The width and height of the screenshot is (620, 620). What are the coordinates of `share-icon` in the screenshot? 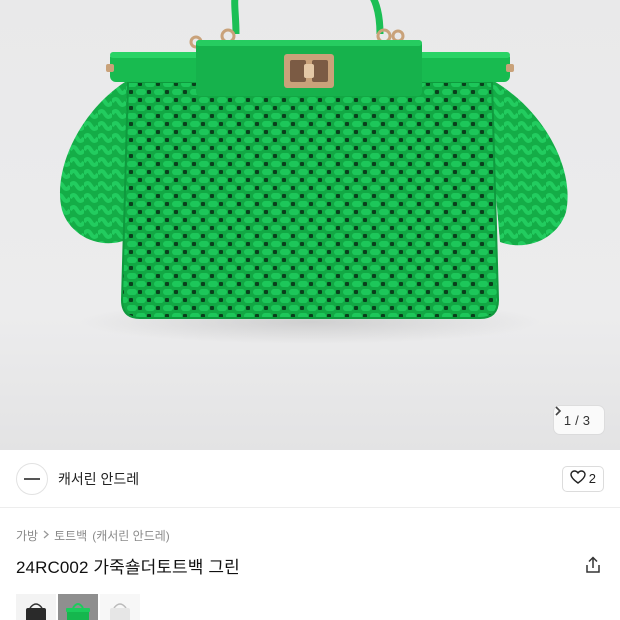 It's located at (593, 565).